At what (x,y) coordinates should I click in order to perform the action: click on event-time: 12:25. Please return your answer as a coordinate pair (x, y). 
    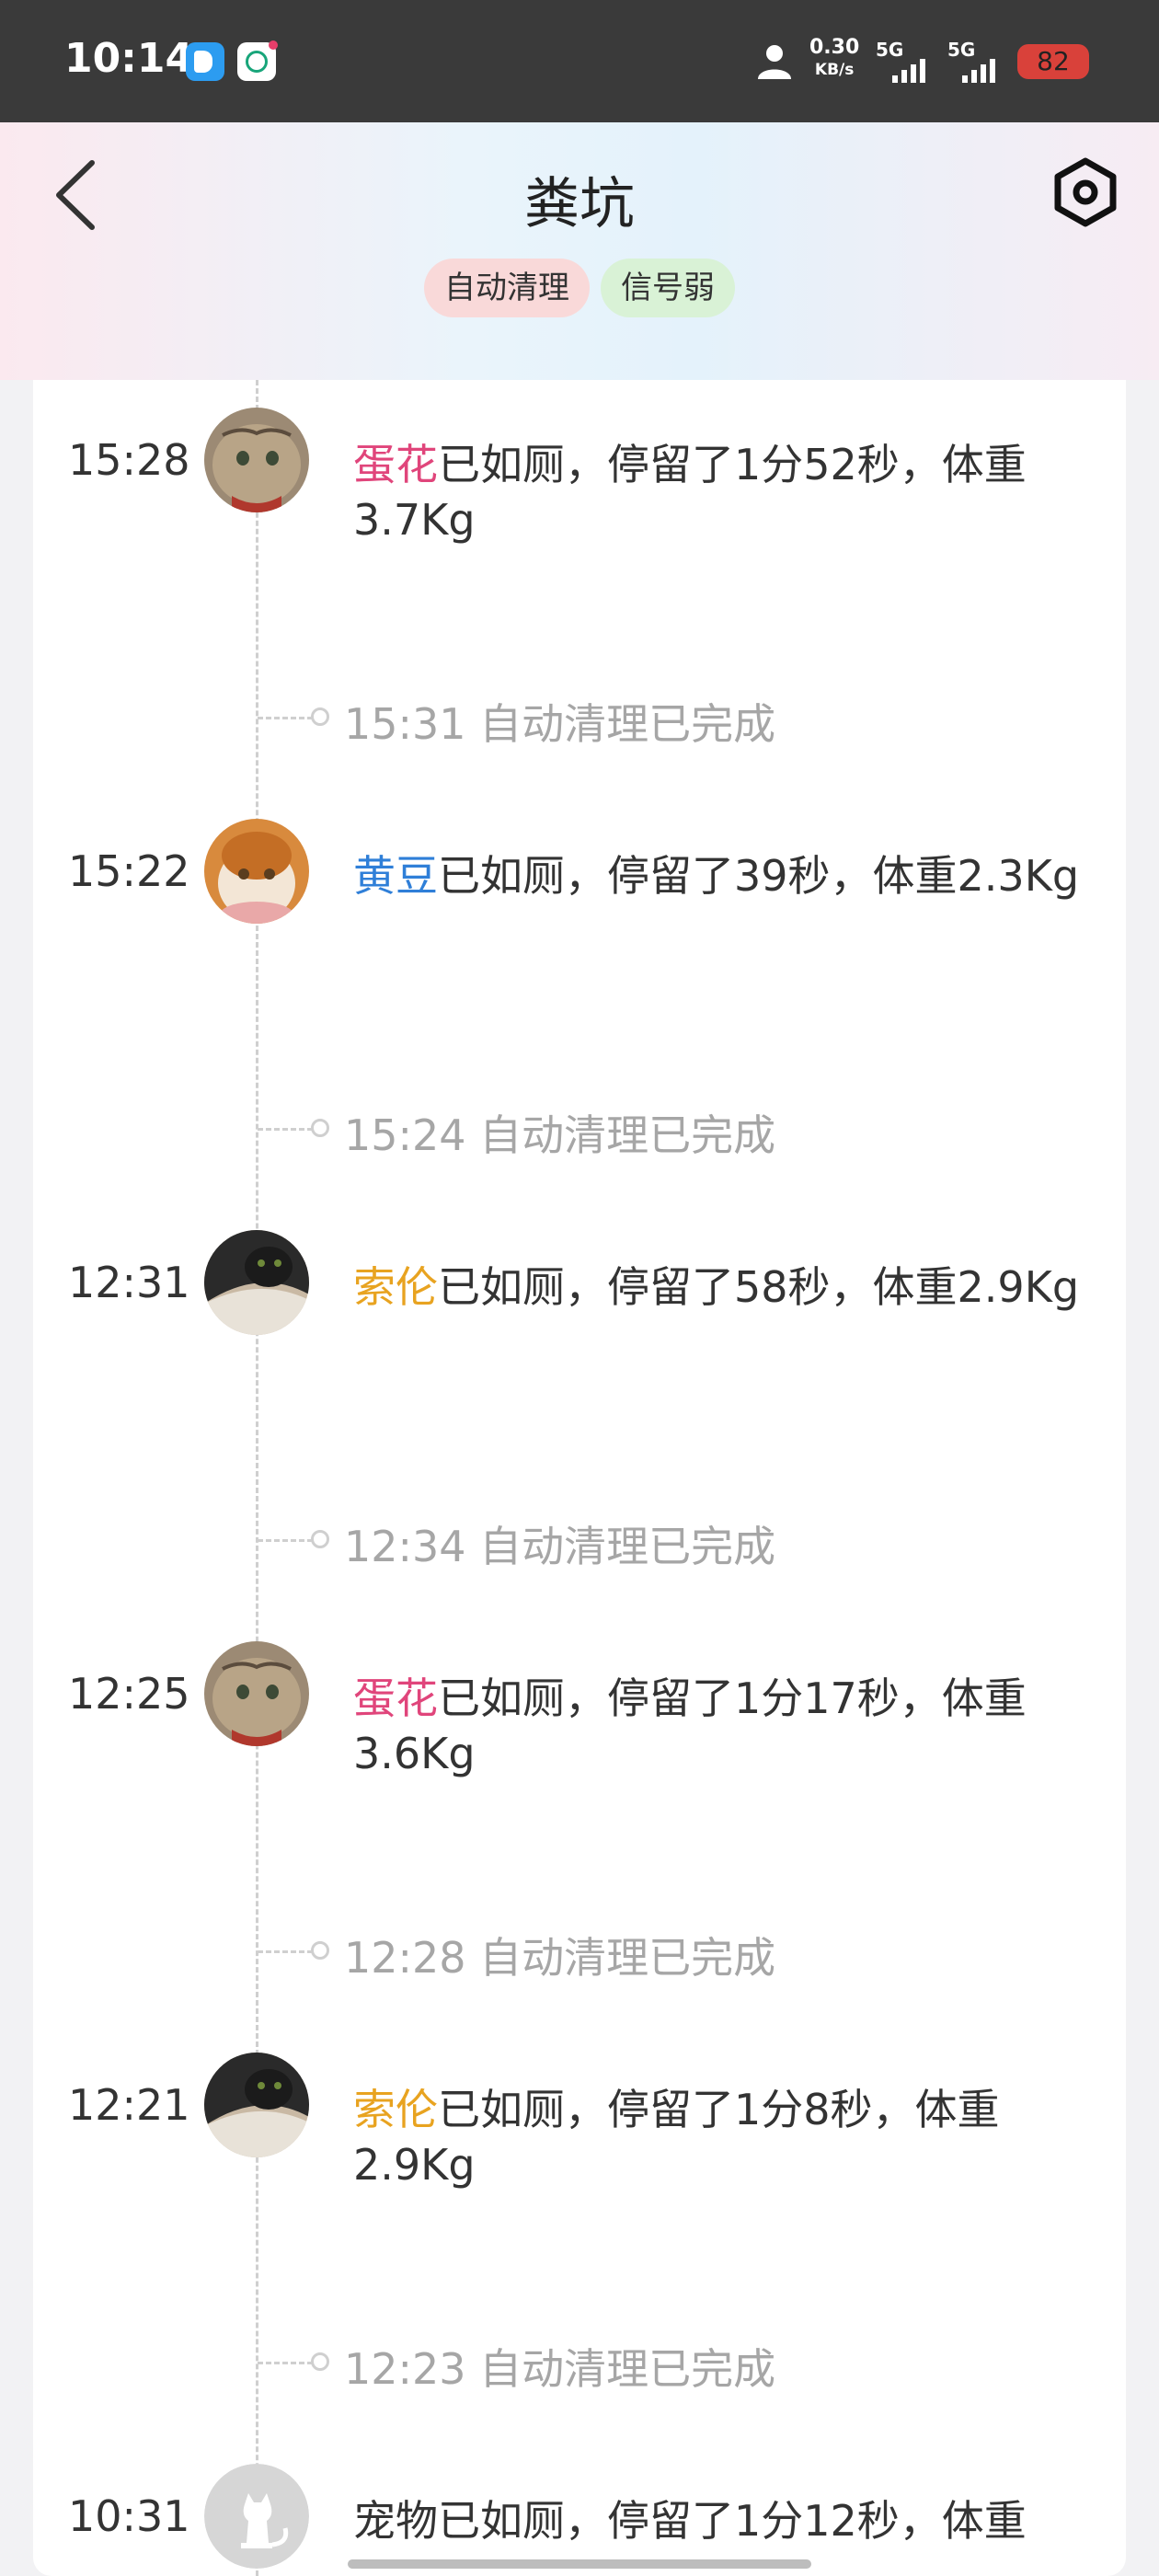
    Looking at the image, I should click on (129, 1694).